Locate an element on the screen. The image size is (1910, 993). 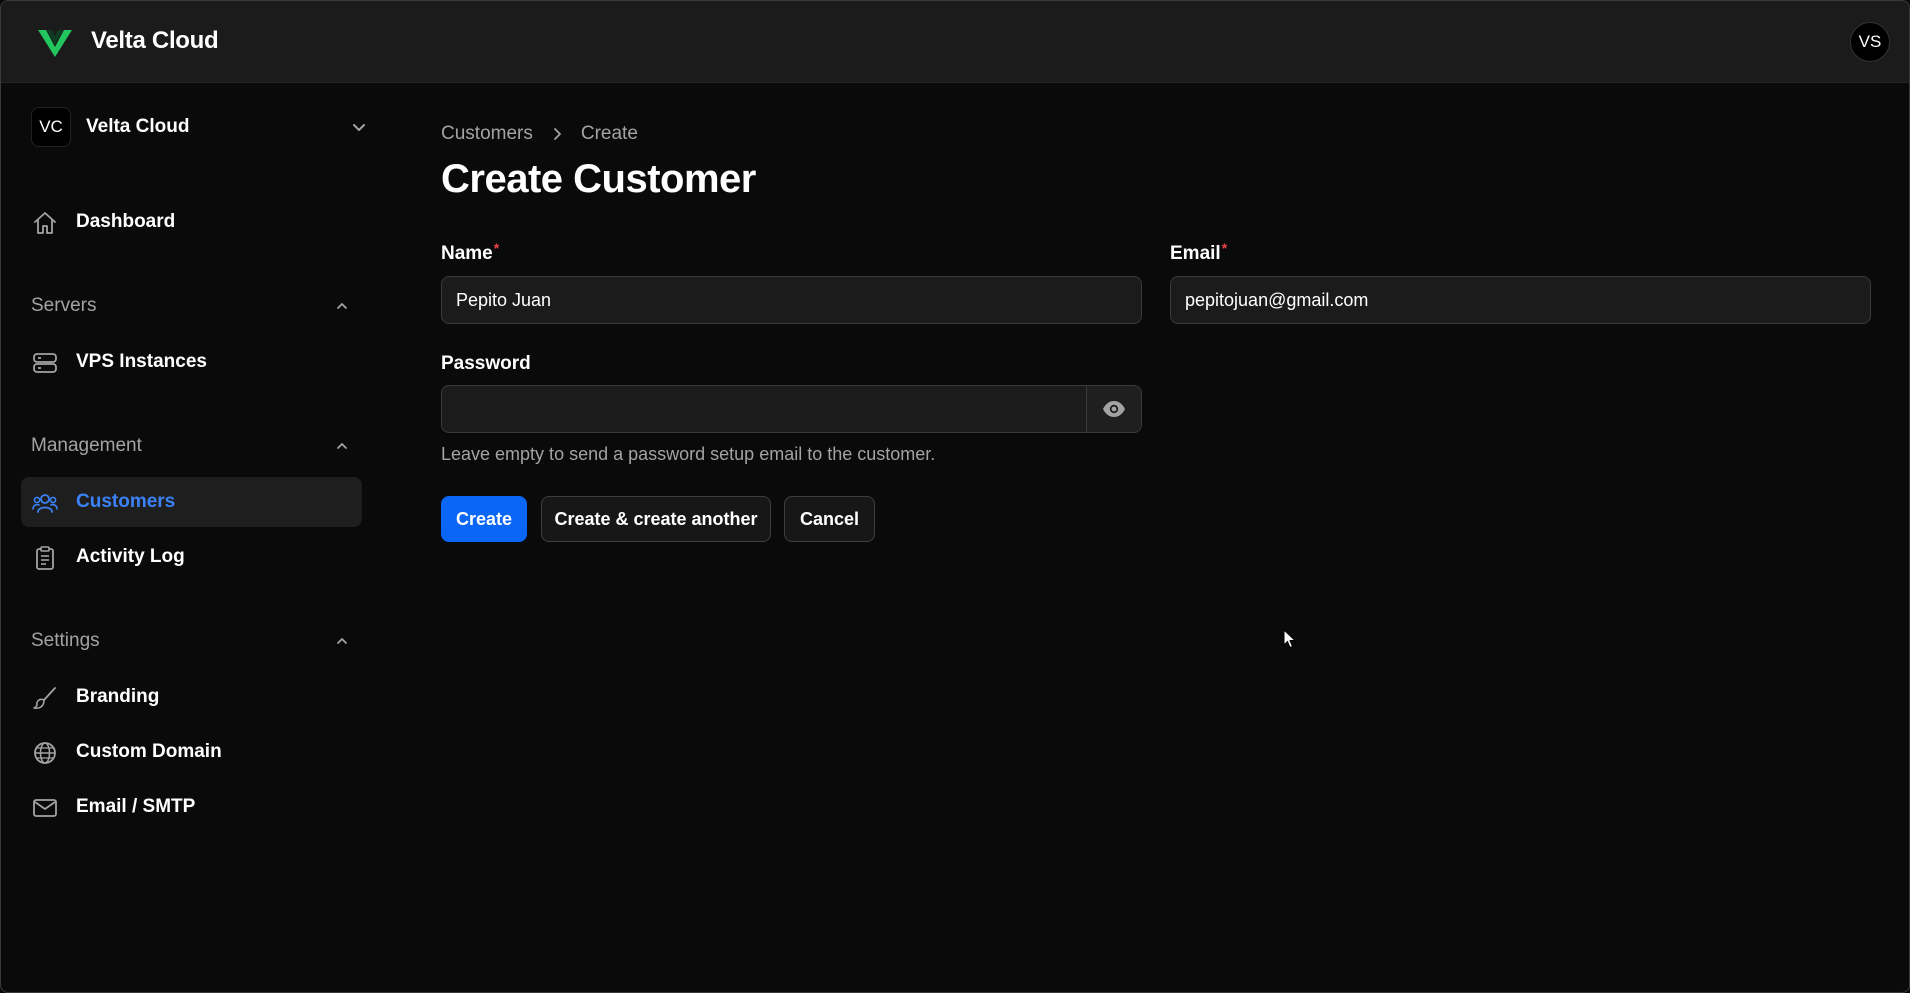
tenant-name: Velta Cloud is located at coordinates (138, 126).